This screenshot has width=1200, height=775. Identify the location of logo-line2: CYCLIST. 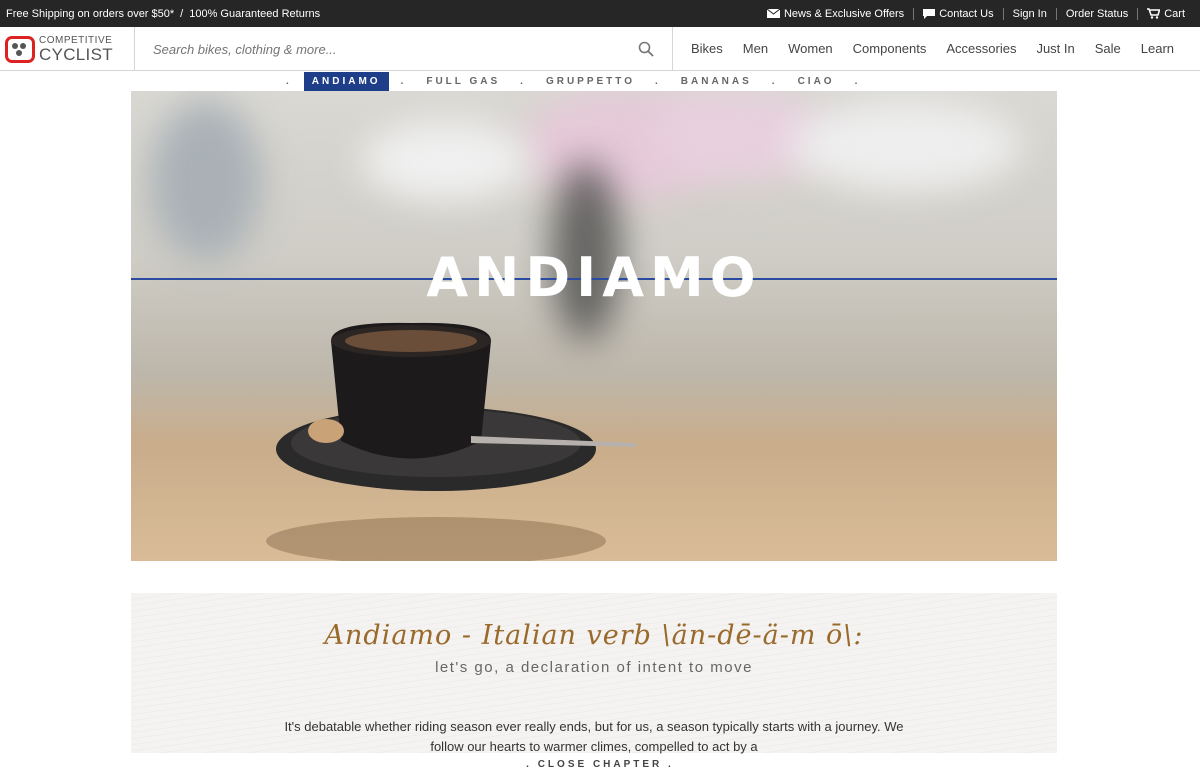
(76, 54).